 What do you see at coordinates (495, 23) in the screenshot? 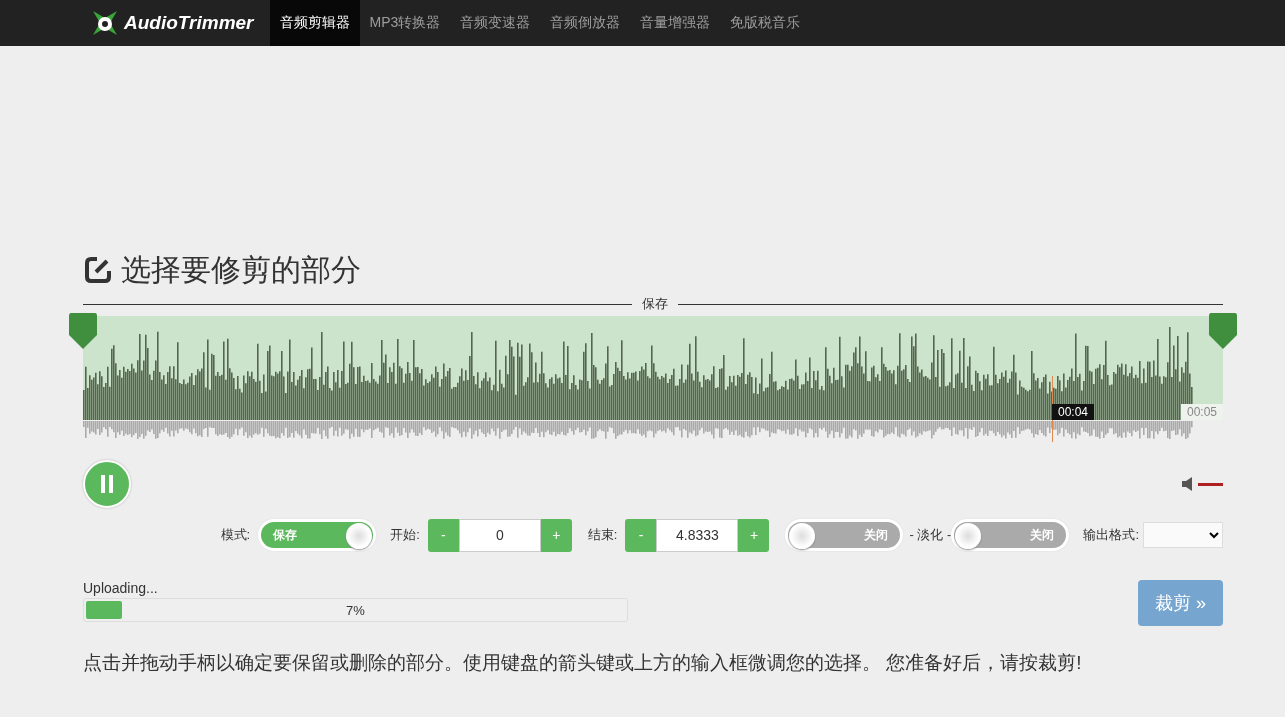
I see `nav-link: 音频变速器` at bounding box center [495, 23].